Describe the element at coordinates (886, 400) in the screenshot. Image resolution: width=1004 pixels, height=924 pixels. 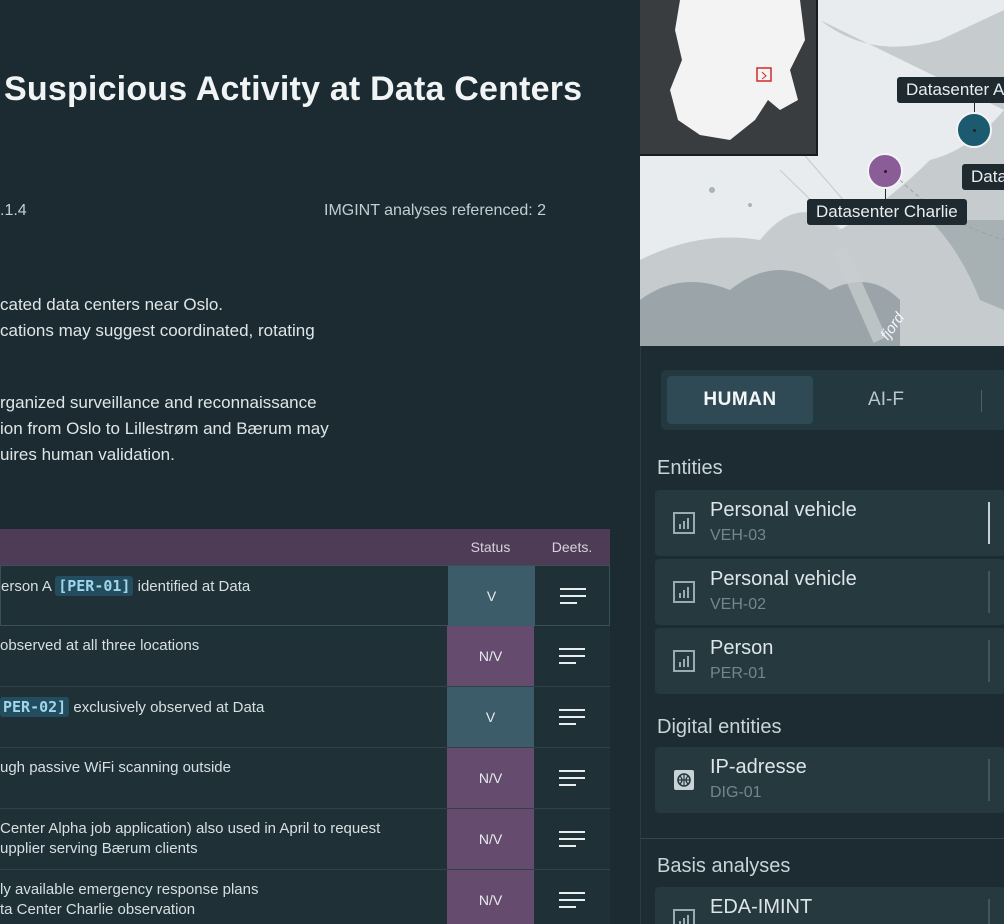
I see `tab-ai-f: AI-F` at that location.